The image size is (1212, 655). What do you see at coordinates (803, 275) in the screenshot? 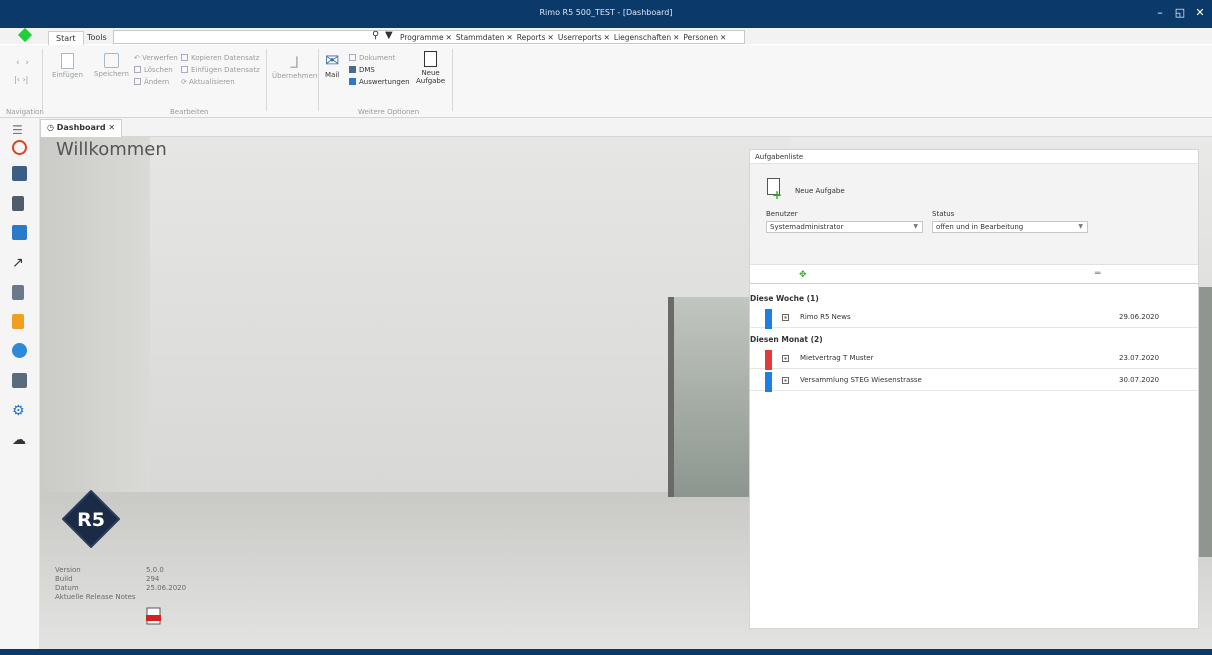
I see `priority-icon: ✥` at bounding box center [803, 275].